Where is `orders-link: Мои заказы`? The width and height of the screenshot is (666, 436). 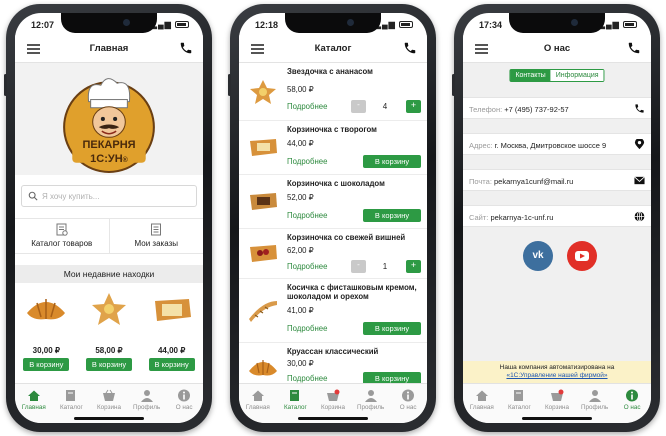 orders-link: Мои заказы is located at coordinates (156, 236).